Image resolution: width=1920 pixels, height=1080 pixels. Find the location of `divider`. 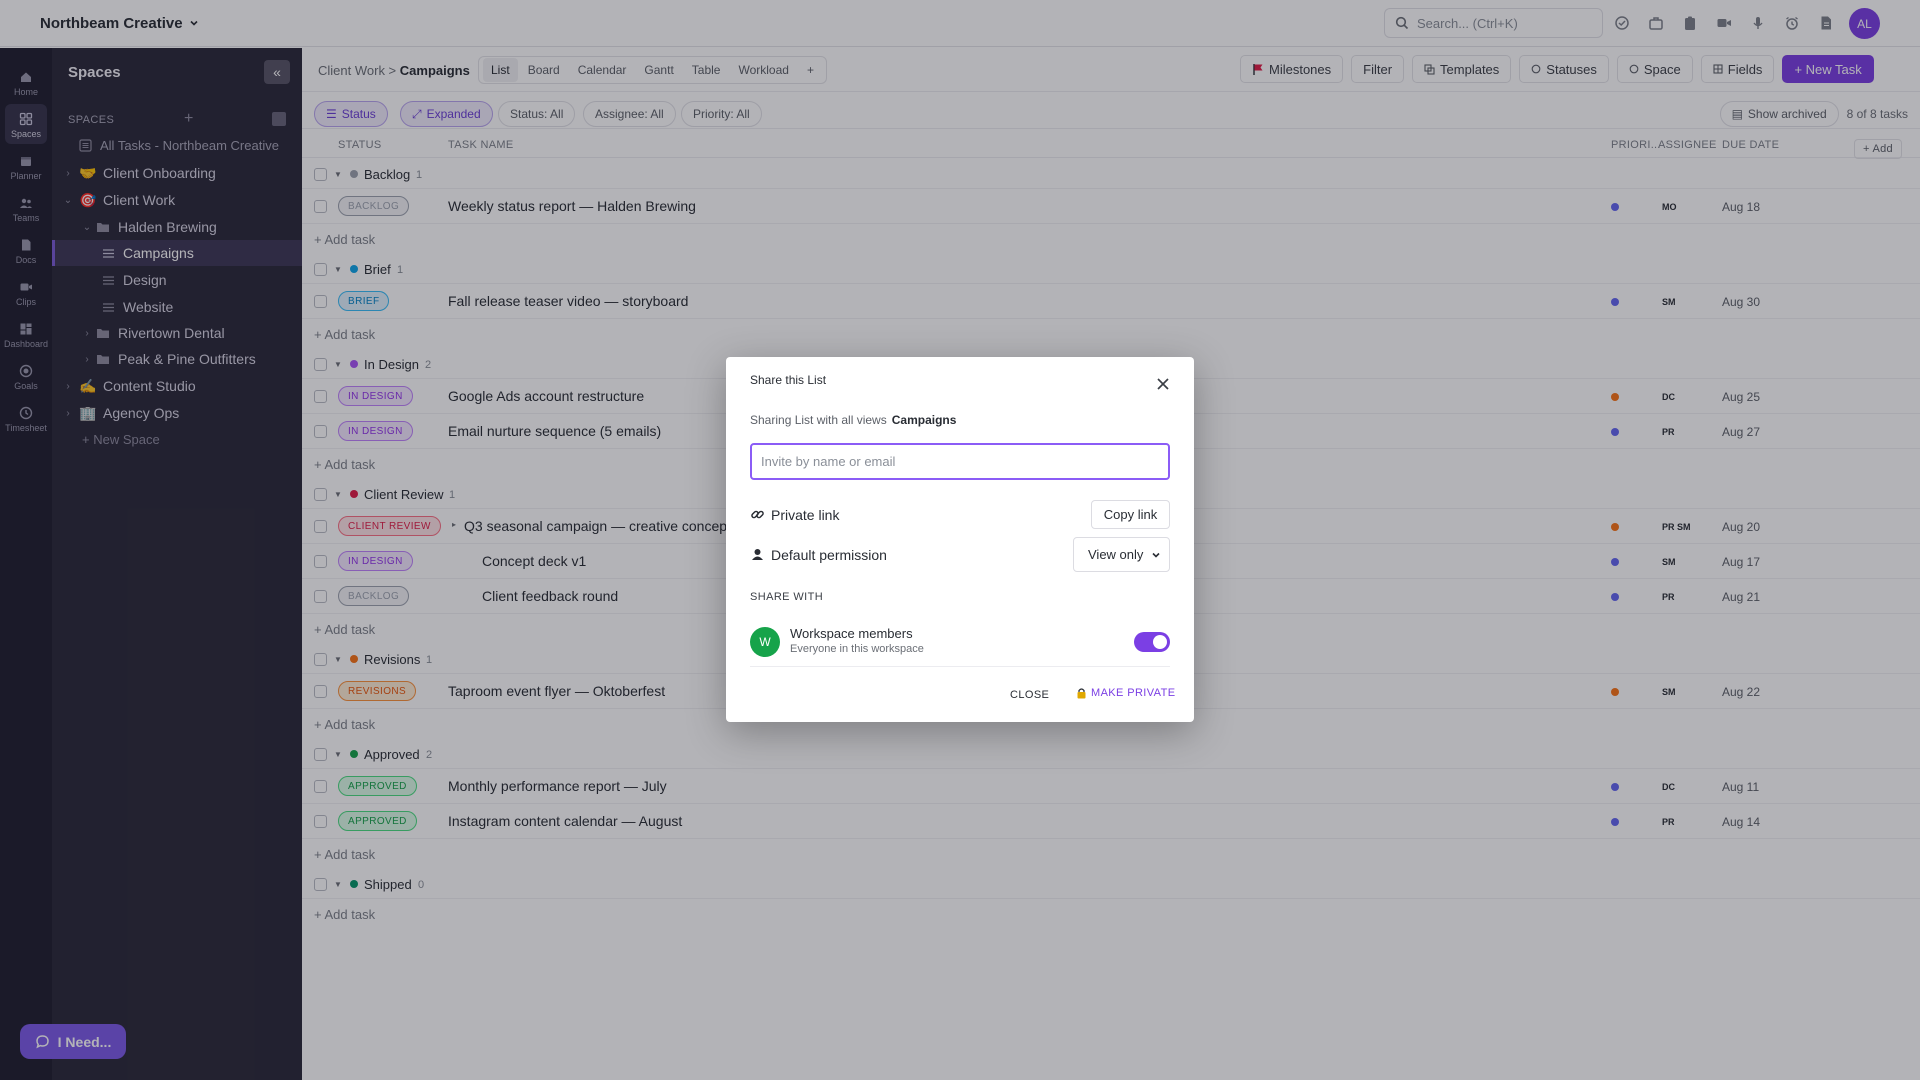

divider is located at coordinates (960, 666).